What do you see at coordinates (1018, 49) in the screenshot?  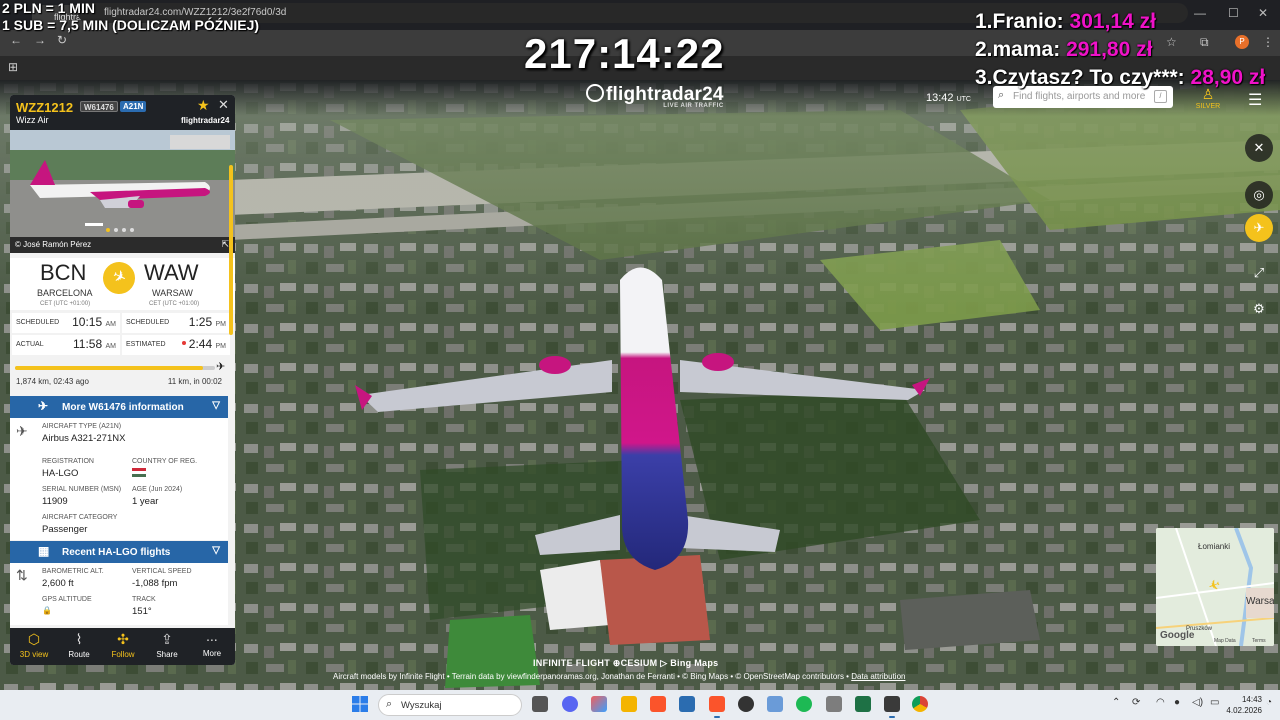 I see `leaderboard-name: 2.mama:` at bounding box center [1018, 49].